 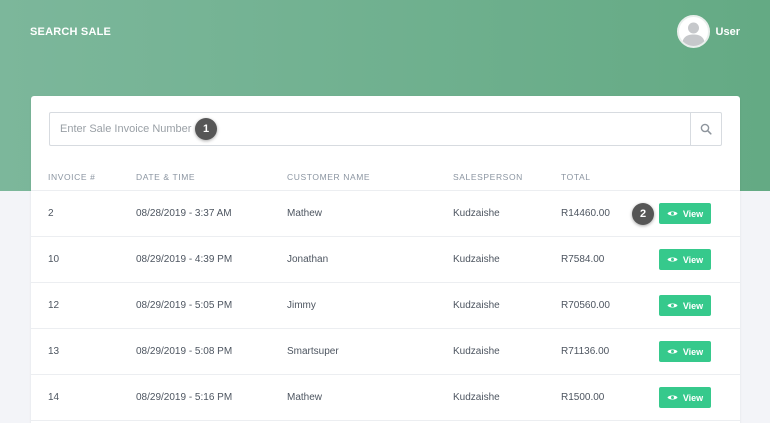 I want to click on user-avatar-icon, so click(x=693, y=31).